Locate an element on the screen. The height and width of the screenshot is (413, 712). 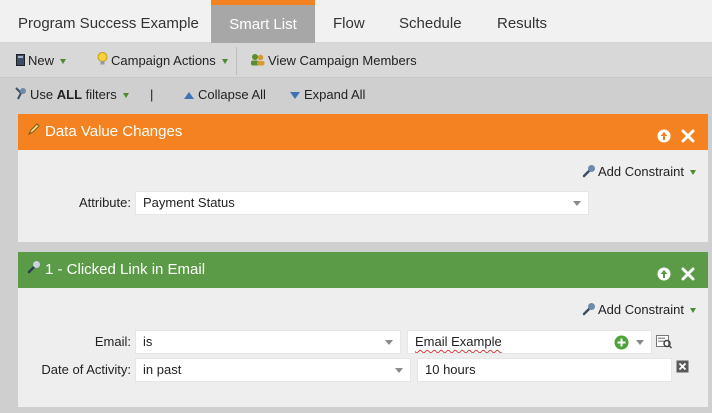
toolbar-divider is located at coordinates (236, 61).